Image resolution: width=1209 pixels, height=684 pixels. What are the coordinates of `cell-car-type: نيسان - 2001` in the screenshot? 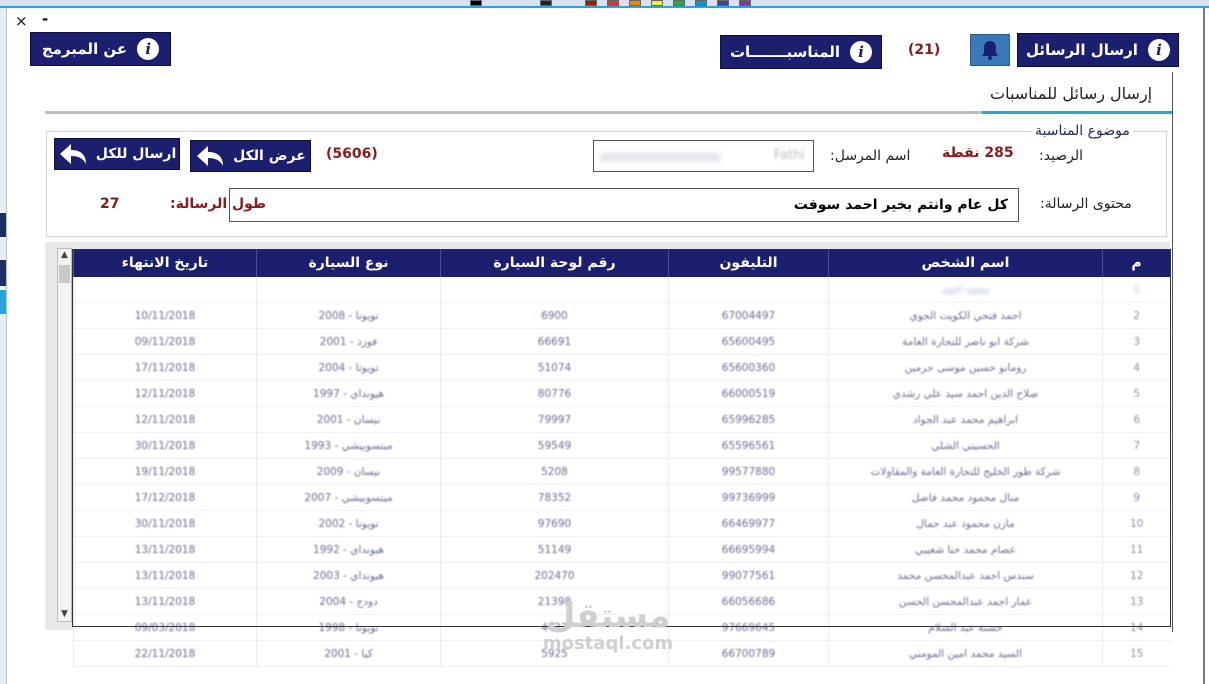 It's located at (348, 419).